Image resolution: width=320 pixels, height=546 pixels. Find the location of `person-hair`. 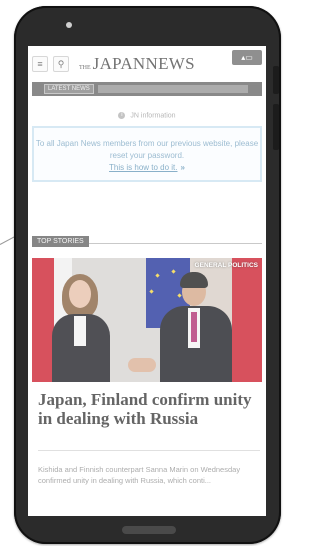

person-hair is located at coordinates (194, 280).